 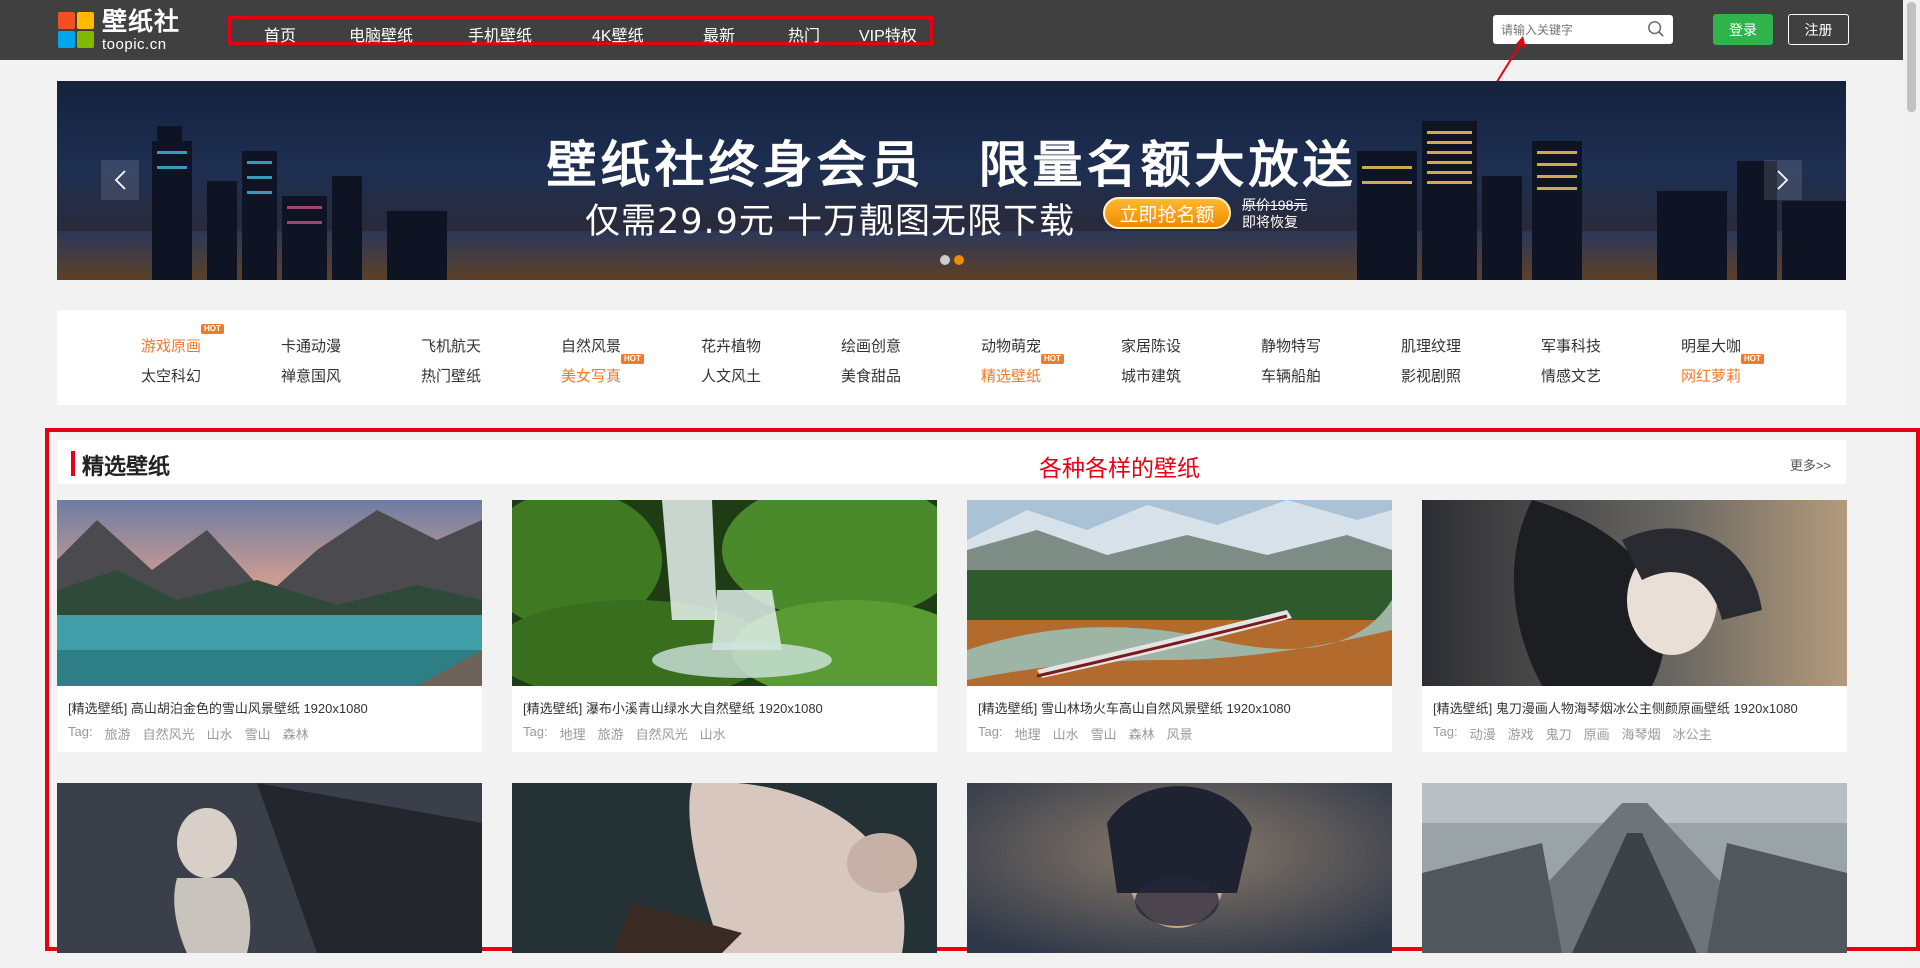 What do you see at coordinates (1483, 733) in the screenshot?
I see `tag: 动漫` at bounding box center [1483, 733].